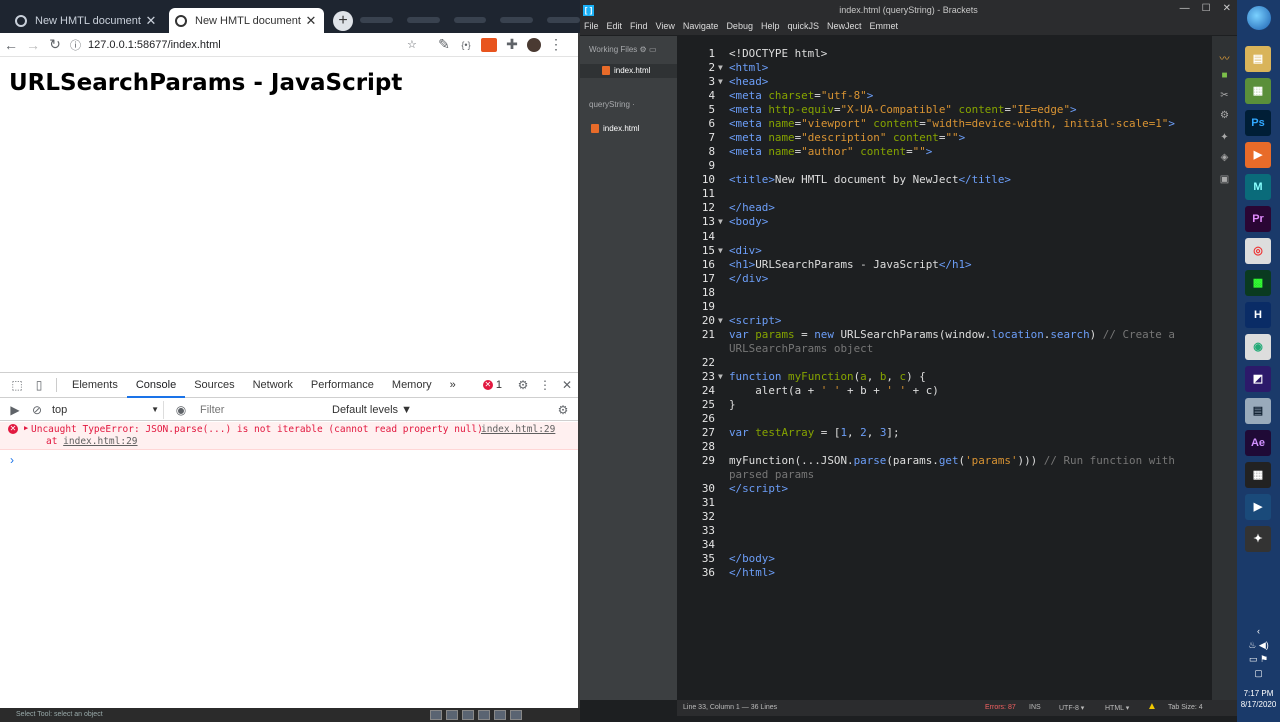 Image resolution: width=1280 pixels, height=722 pixels. What do you see at coordinates (591, 27) in the screenshot?
I see `menu-file: File` at bounding box center [591, 27].